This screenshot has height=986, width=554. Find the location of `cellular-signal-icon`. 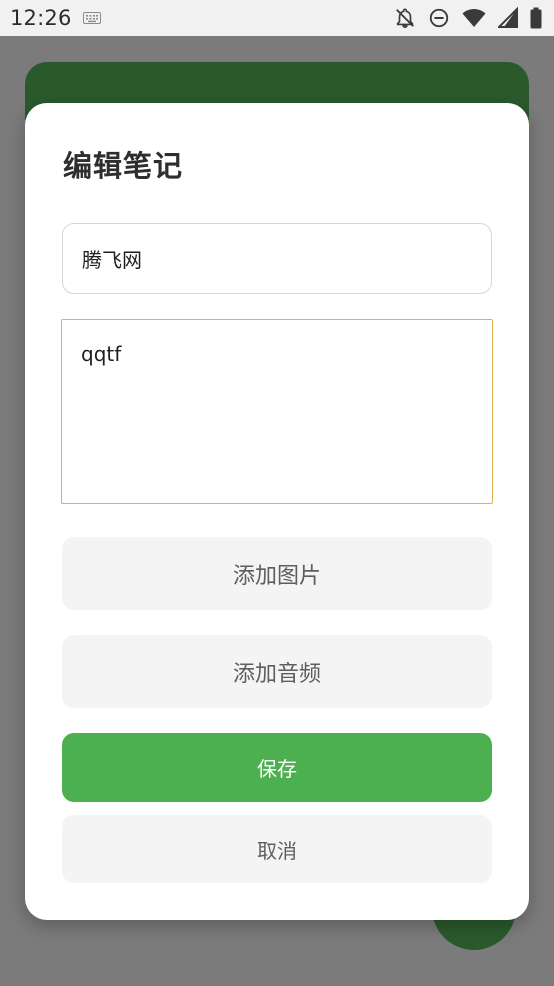

cellular-signal-icon is located at coordinates (507, 17).